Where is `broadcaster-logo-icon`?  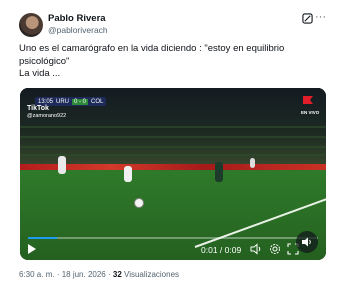
broadcaster-logo-icon is located at coordinates (308, 100).